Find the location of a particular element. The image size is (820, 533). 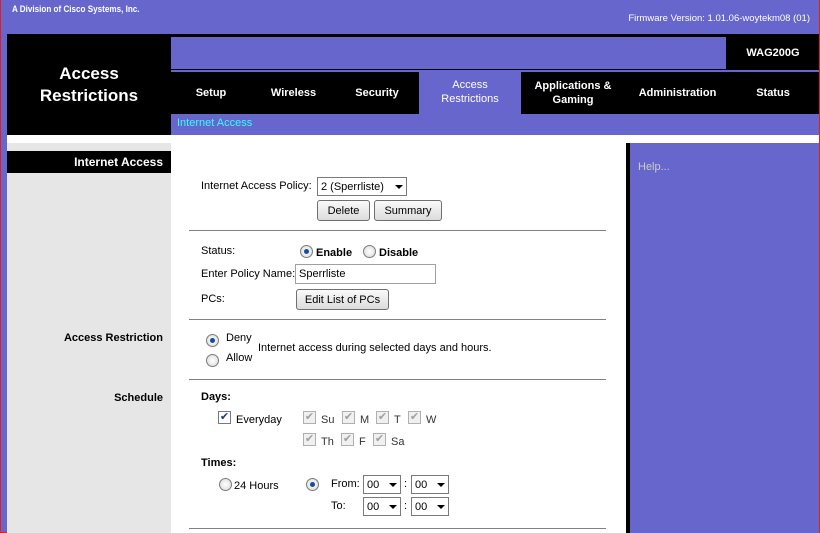

everyday-label: Everyday is located at coordinates (259, 420).